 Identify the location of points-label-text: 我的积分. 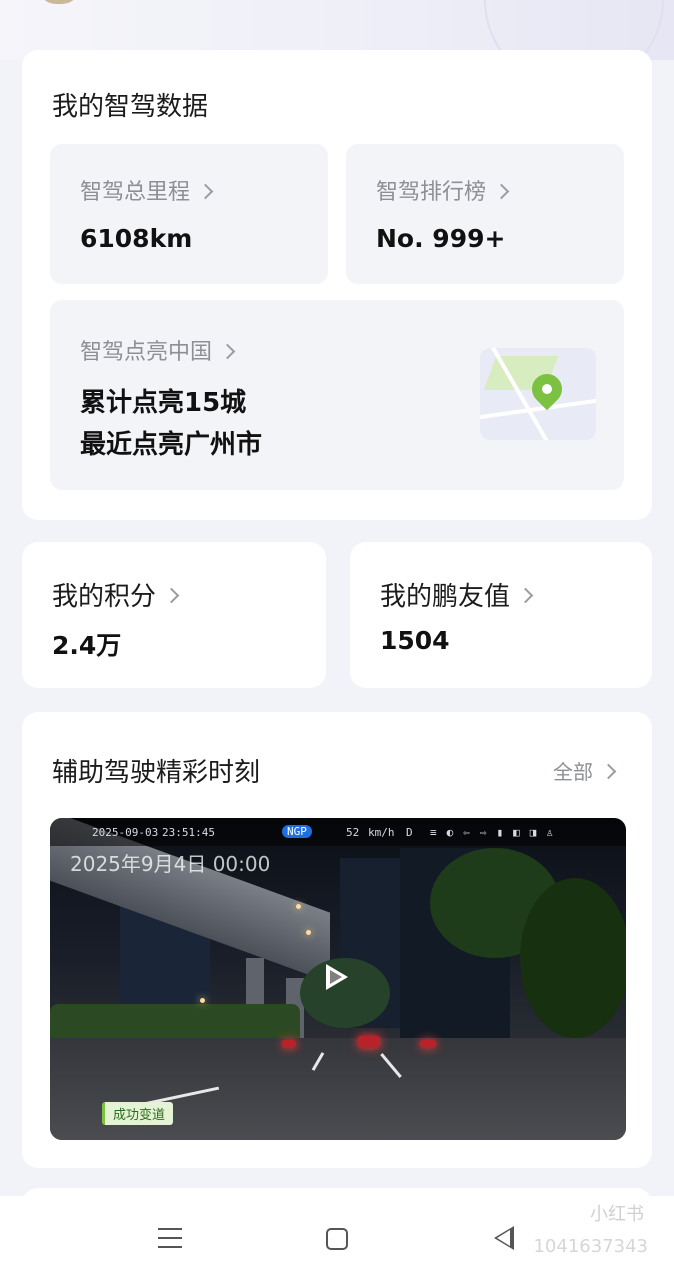
(104, 597).